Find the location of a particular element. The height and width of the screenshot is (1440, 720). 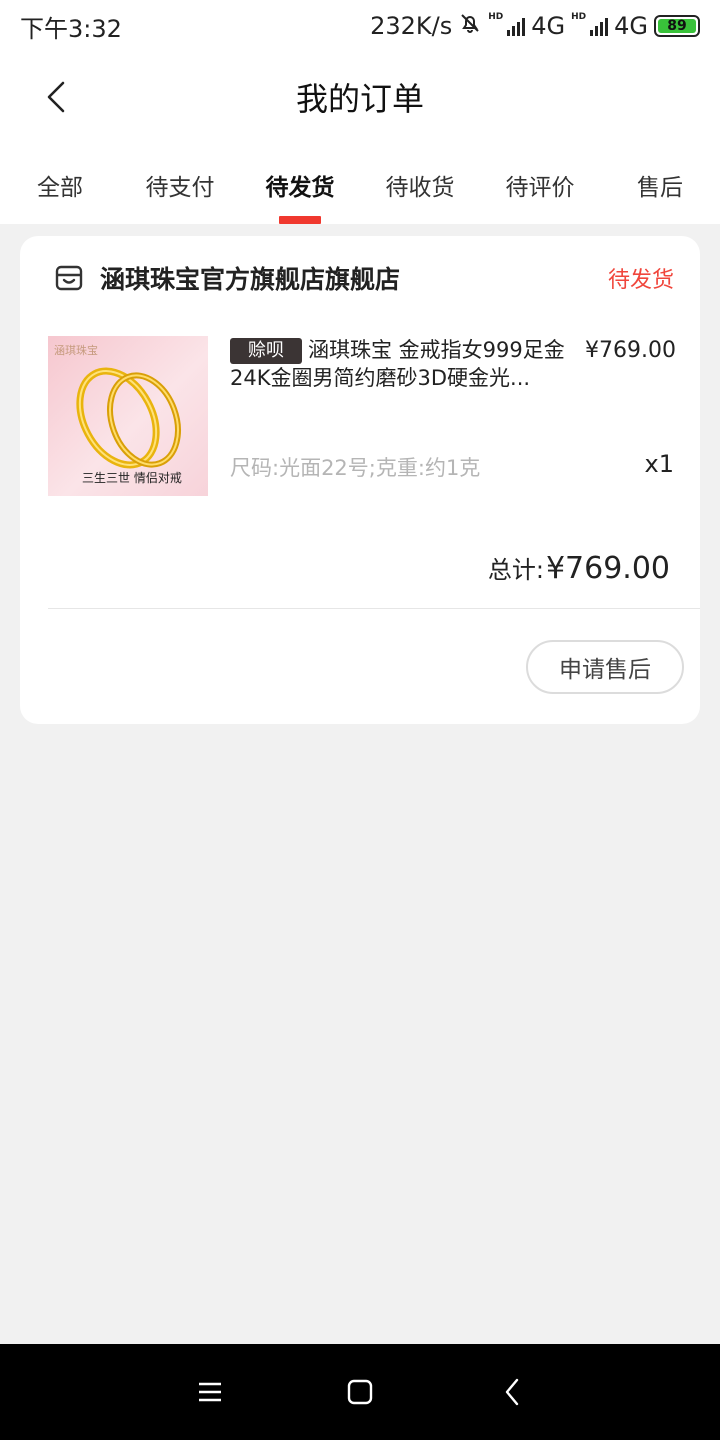

tab-pending-receipt: 待收货 is located at coordinates (420, 183).